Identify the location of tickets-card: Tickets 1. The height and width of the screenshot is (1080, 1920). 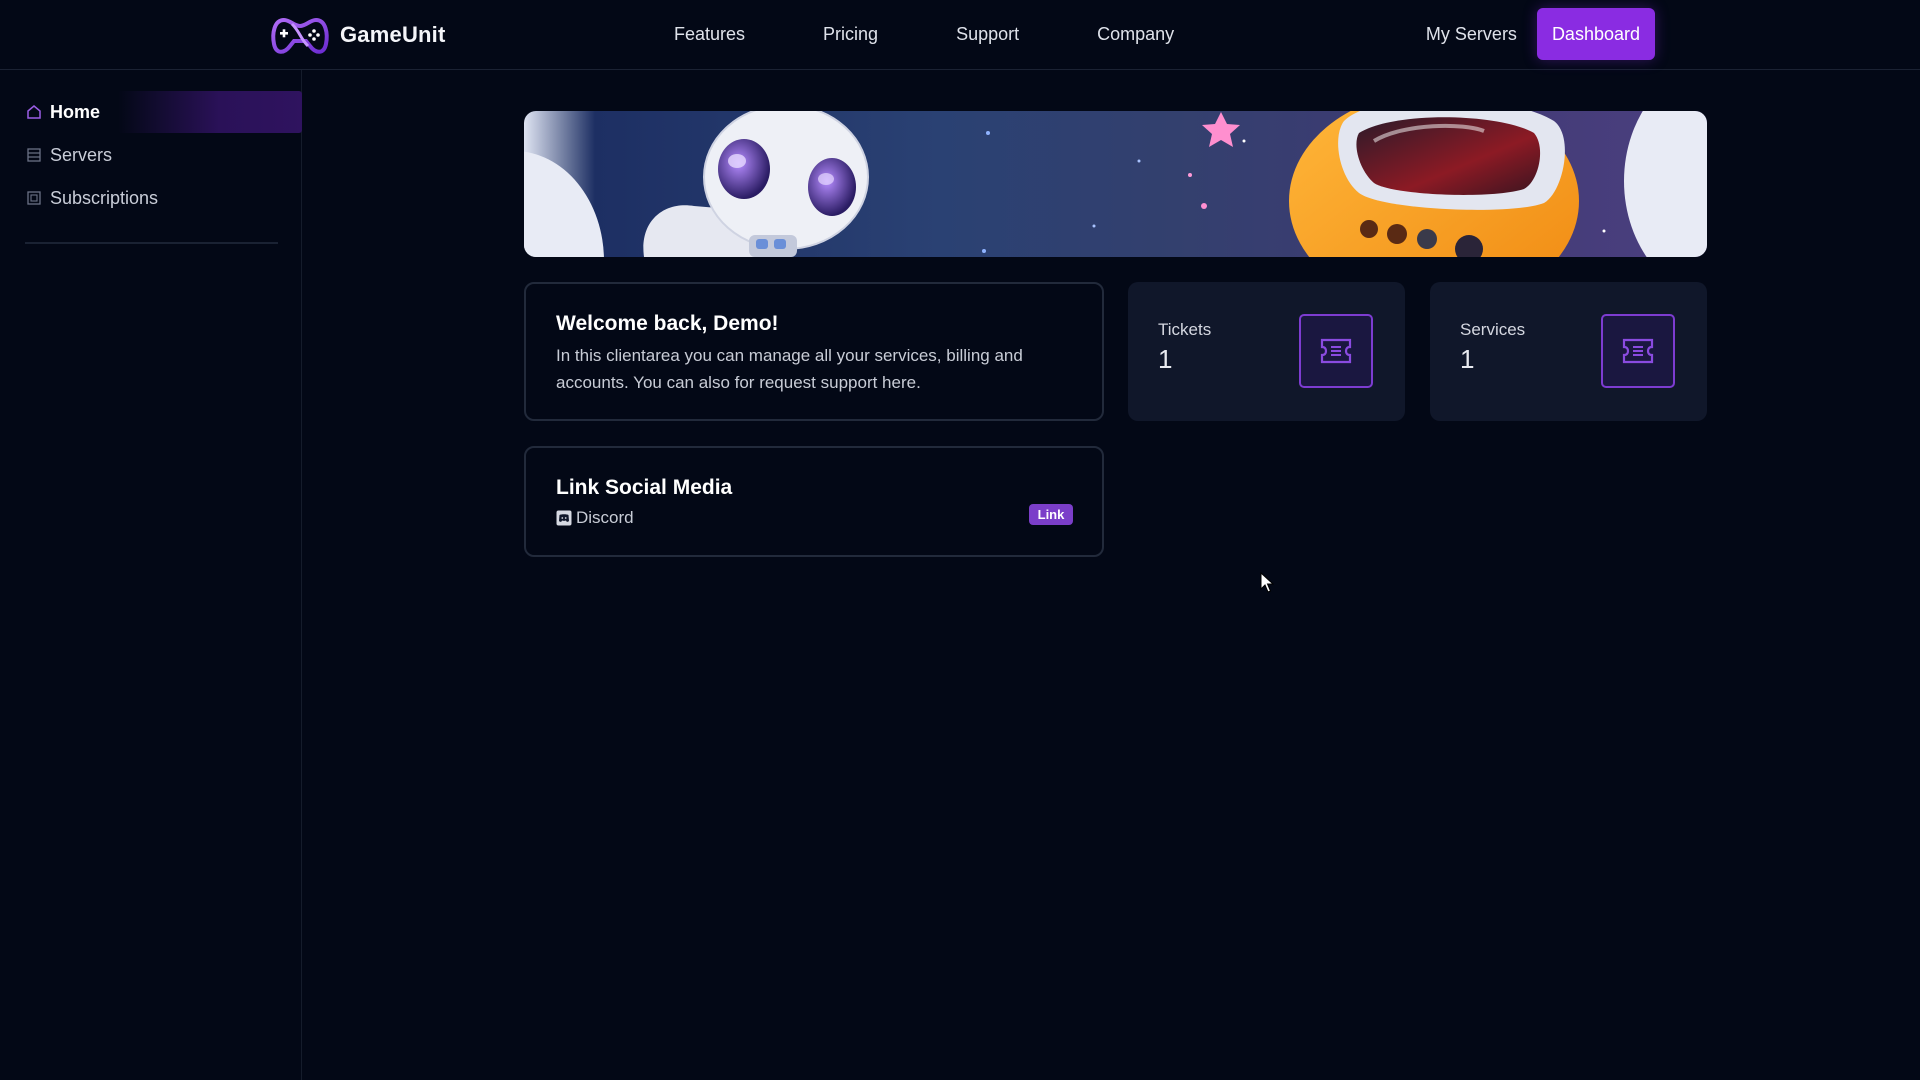
(1266, 351).